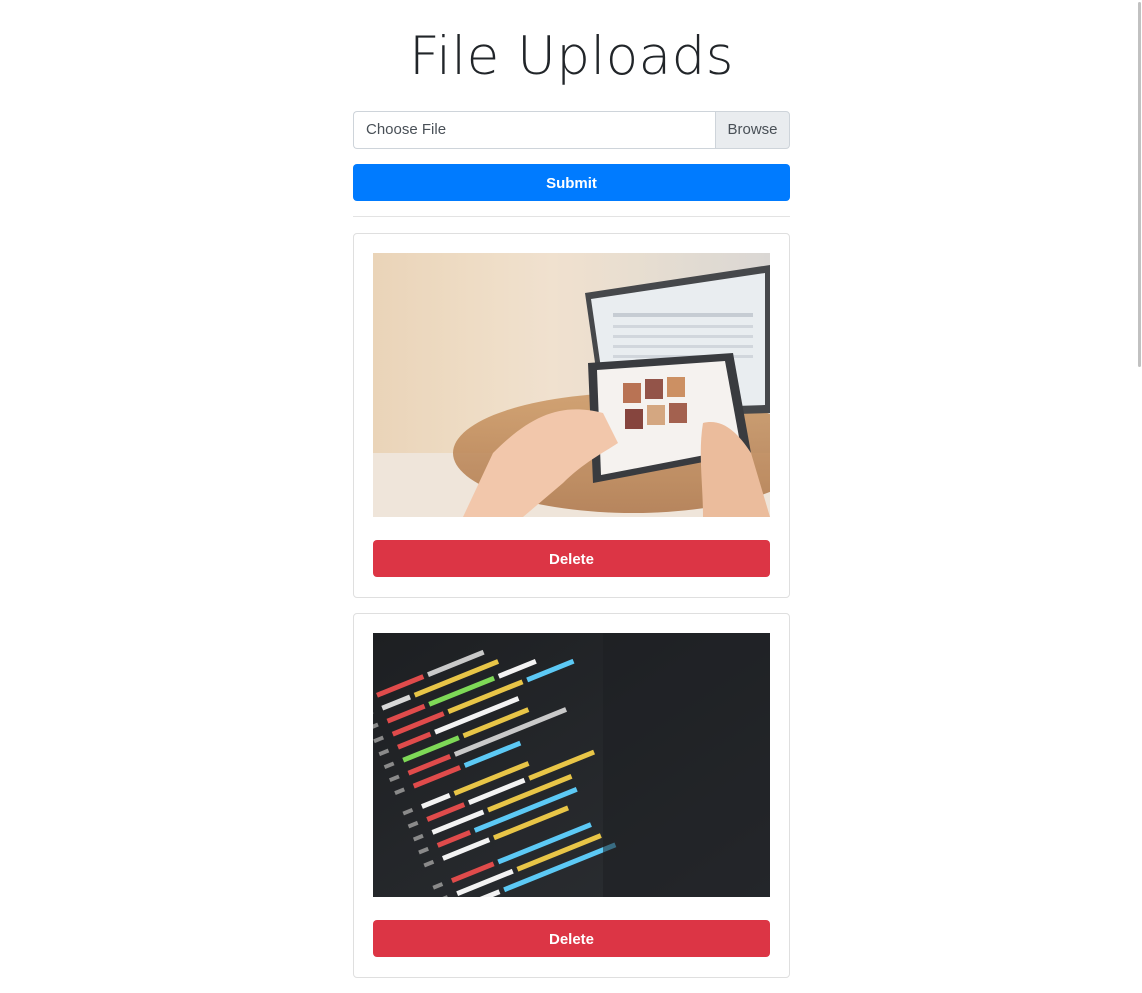 The width and height of the screenshot is (1142, 993). What do you see at coordinates (571, 182) in the screenshot?
I see `submit-button: Submit` at bounding box center [571, 182].